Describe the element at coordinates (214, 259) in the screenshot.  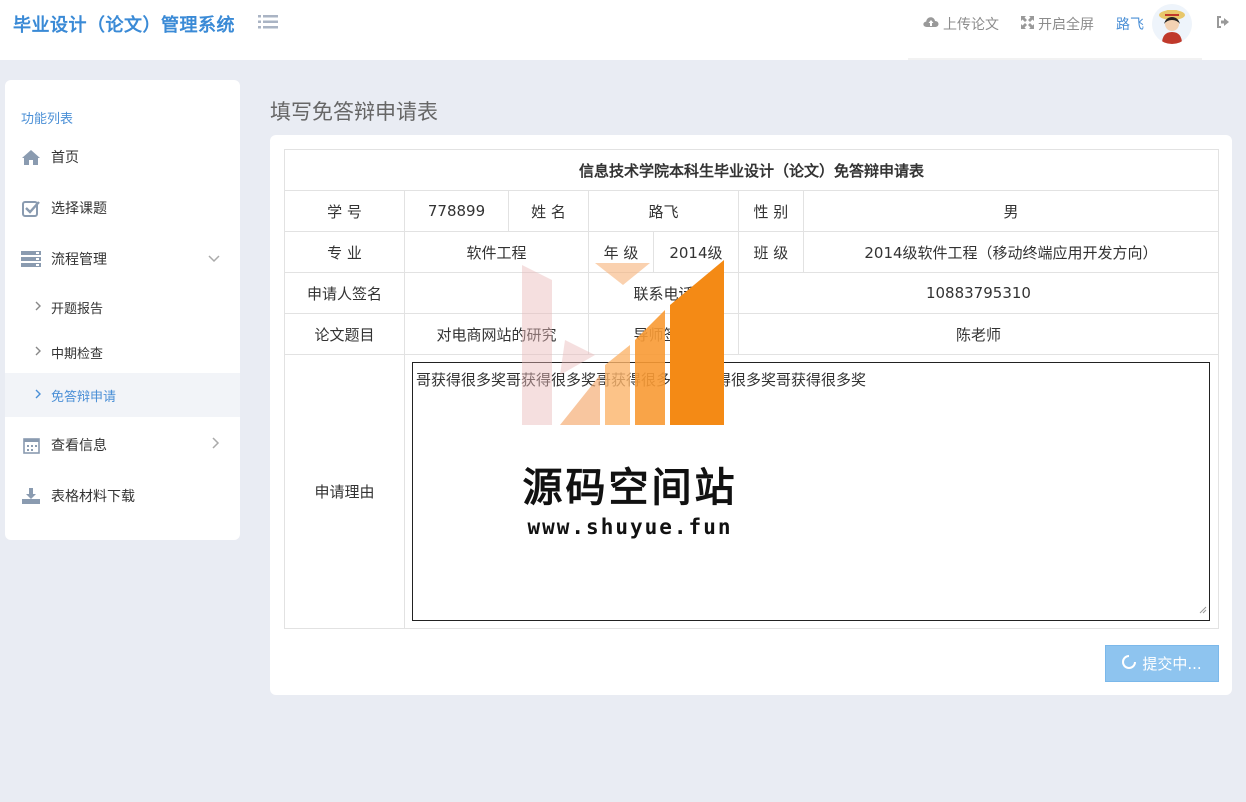
I see `chevron-down-icon` at that location.